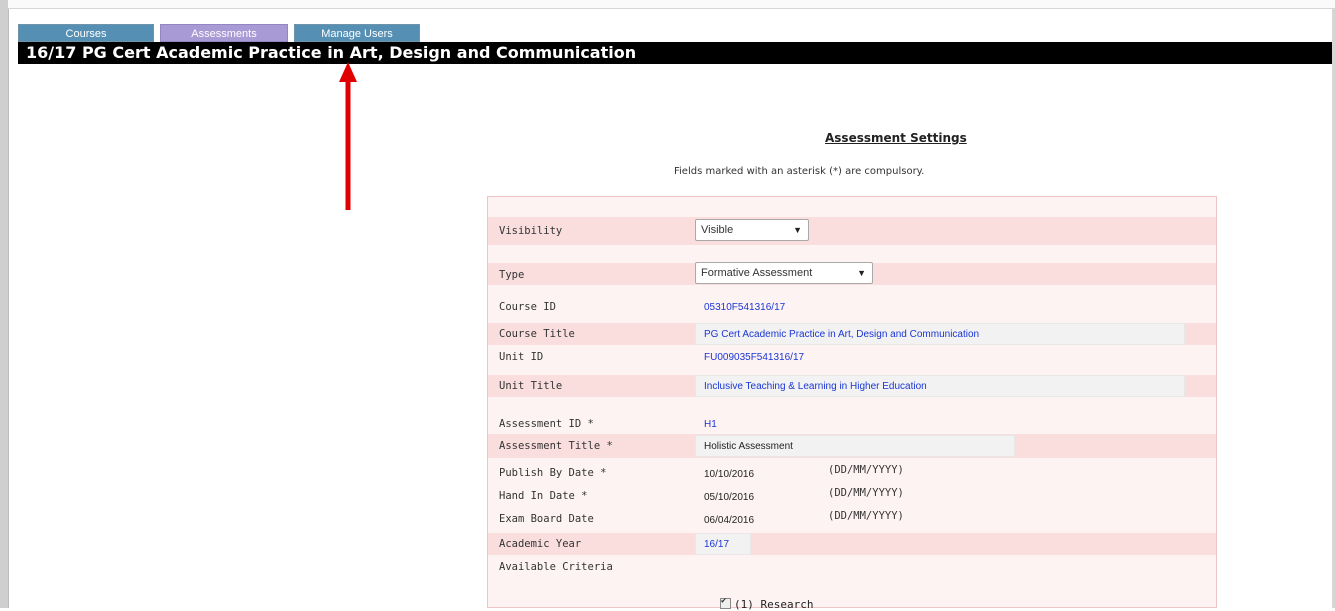 The height and width of the screenshot is (611, 1335). Describe the element at coordinates (531, 231) in the screenshot. I see `visibility-label: Visibility` at that location.